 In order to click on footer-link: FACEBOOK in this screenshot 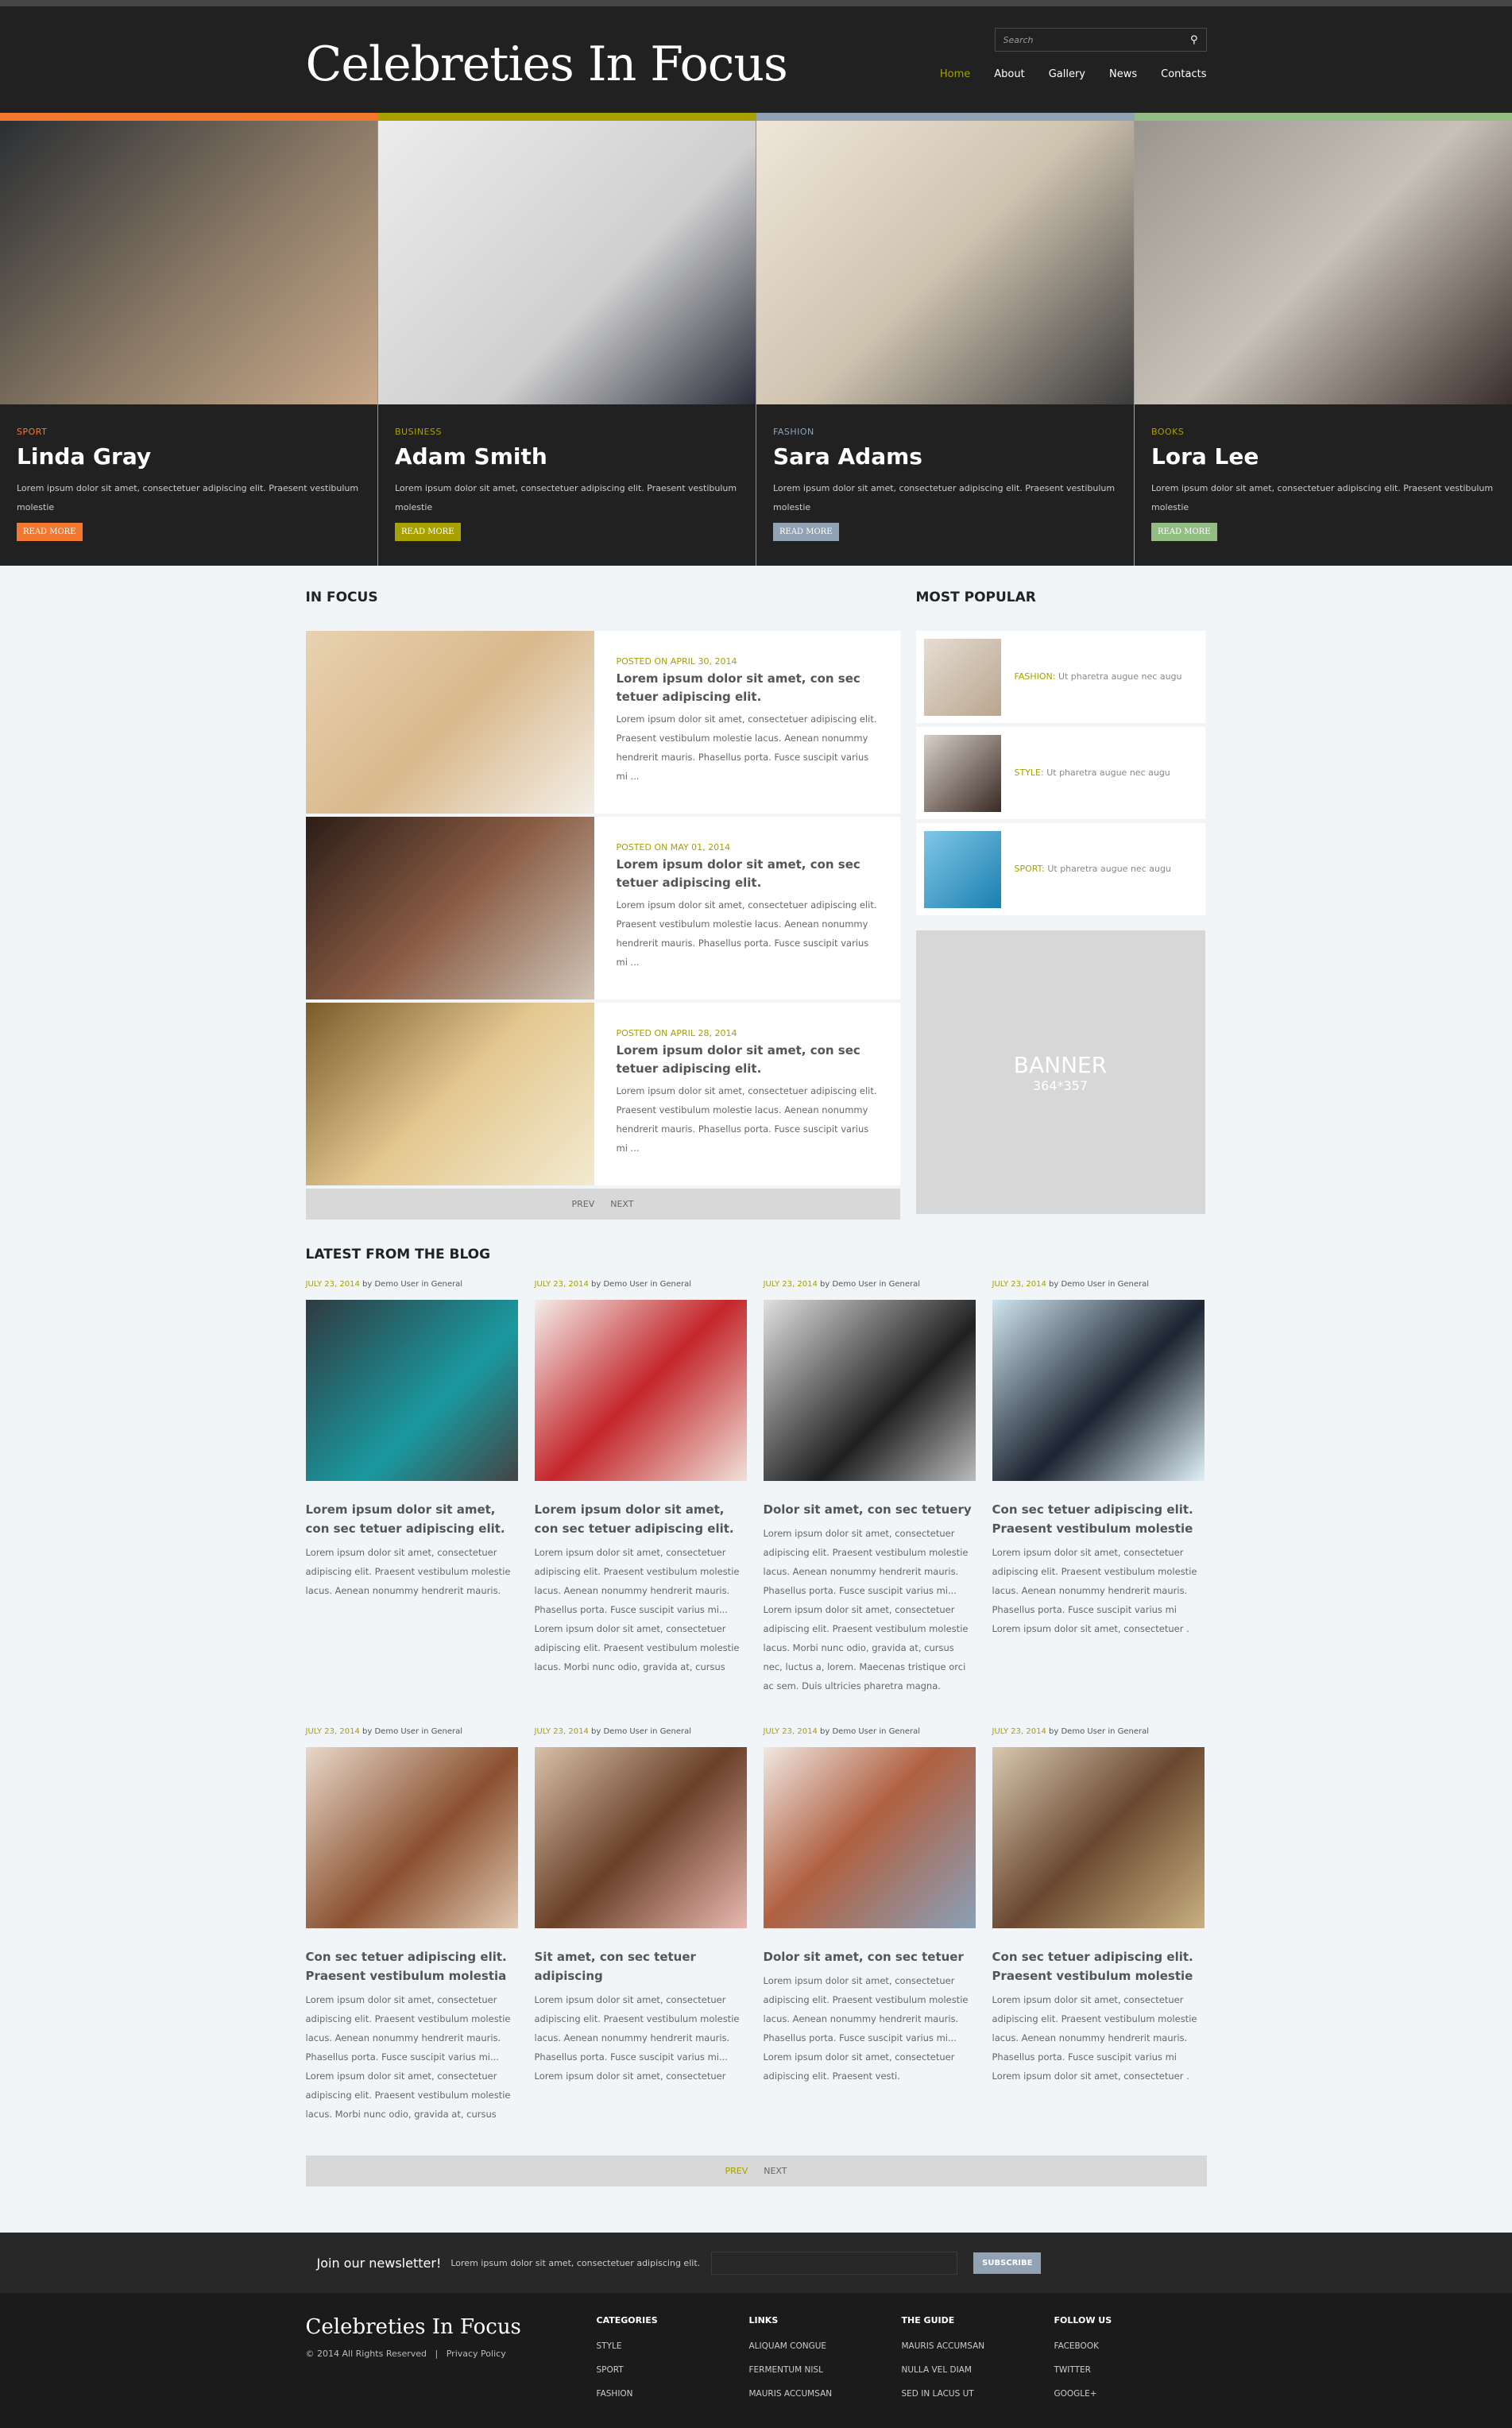, I will do `click(1130, 2346)`.